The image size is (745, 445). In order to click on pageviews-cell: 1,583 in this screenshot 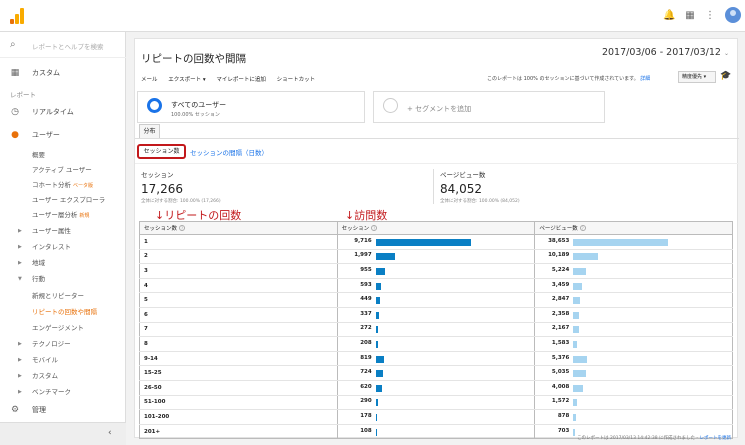, I will do `click(633, 344)`.